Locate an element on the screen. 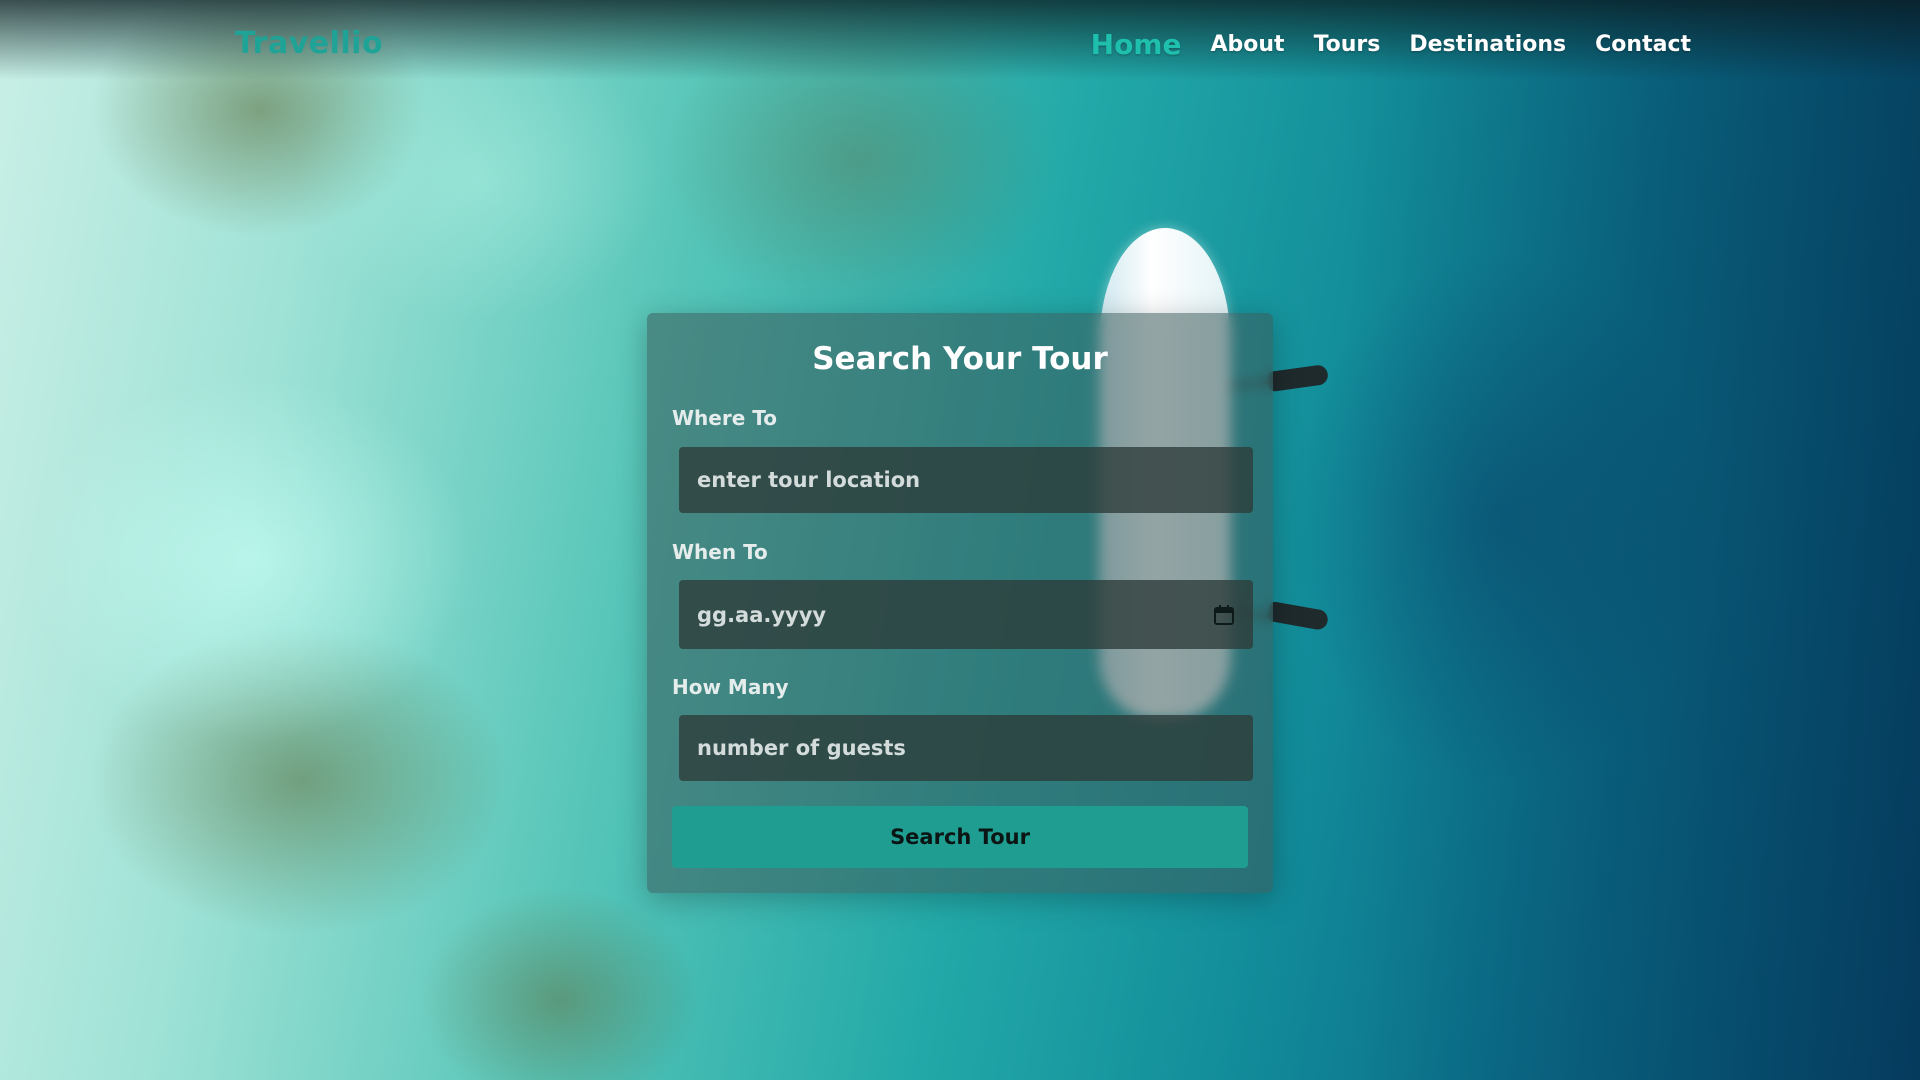  nav-links: Home About Tours Destinations Contact is located at coordinates (1391, 44).